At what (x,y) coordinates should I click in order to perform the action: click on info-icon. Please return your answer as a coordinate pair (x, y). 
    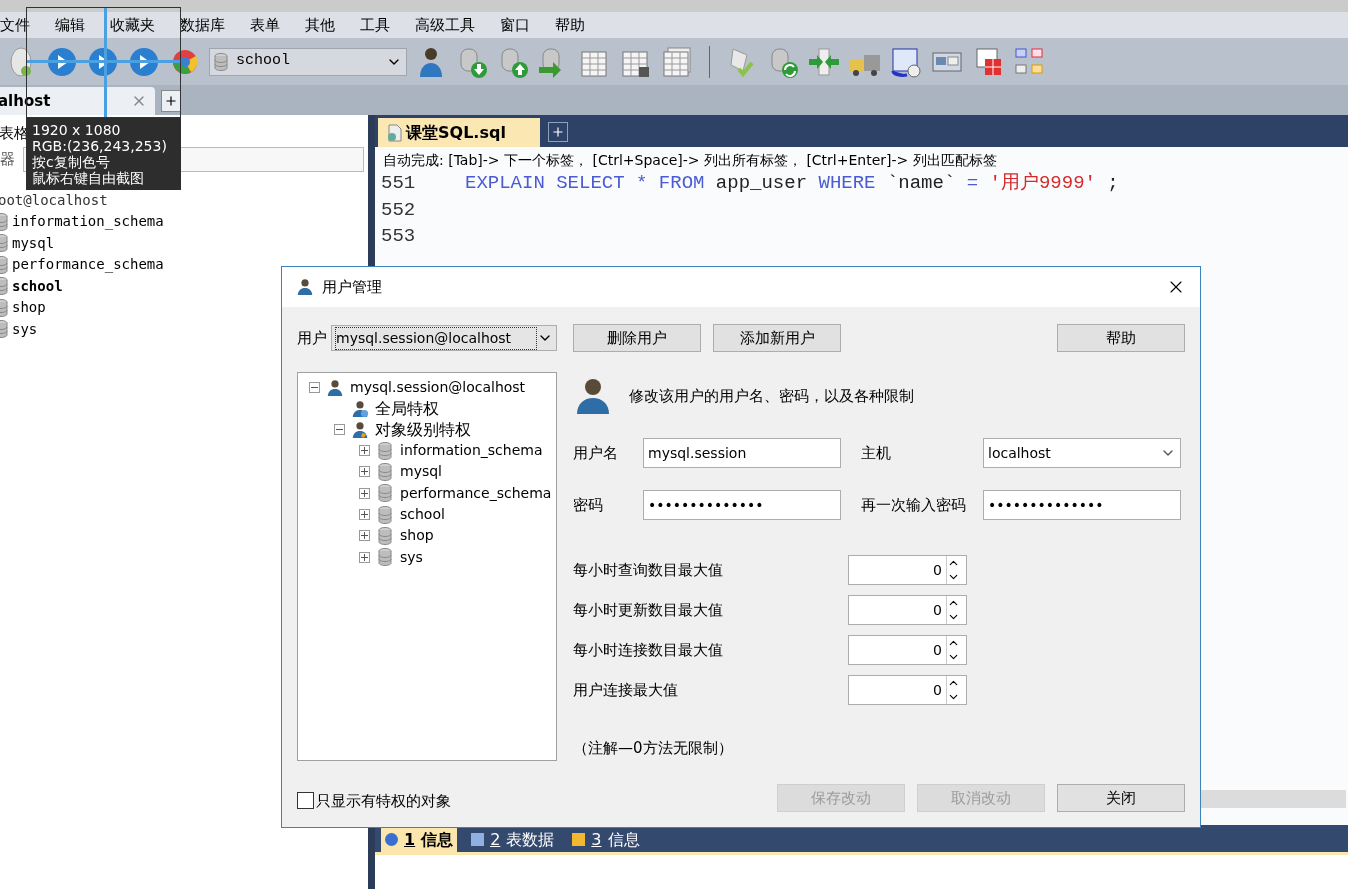
    Looking at the image, I should click on (391, 839).